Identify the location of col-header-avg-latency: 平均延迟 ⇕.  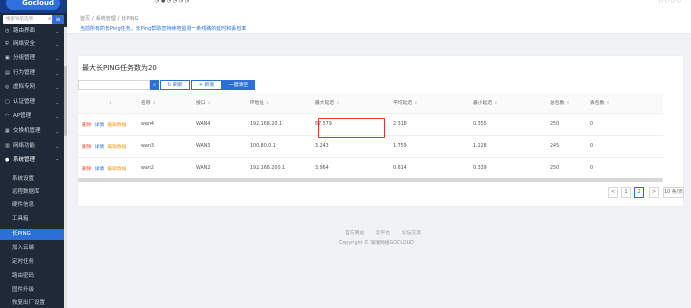
(433, 103).